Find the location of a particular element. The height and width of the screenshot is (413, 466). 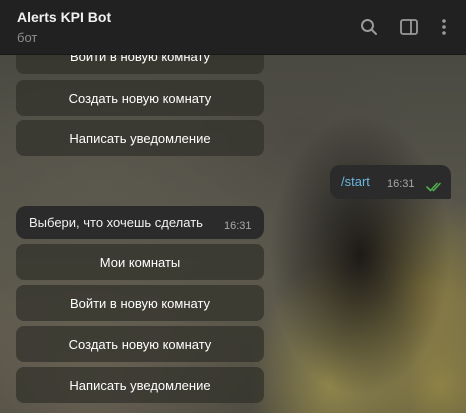

keyboard-button-my-rooms: Мои комнаты is located at coordinates (140, 262).